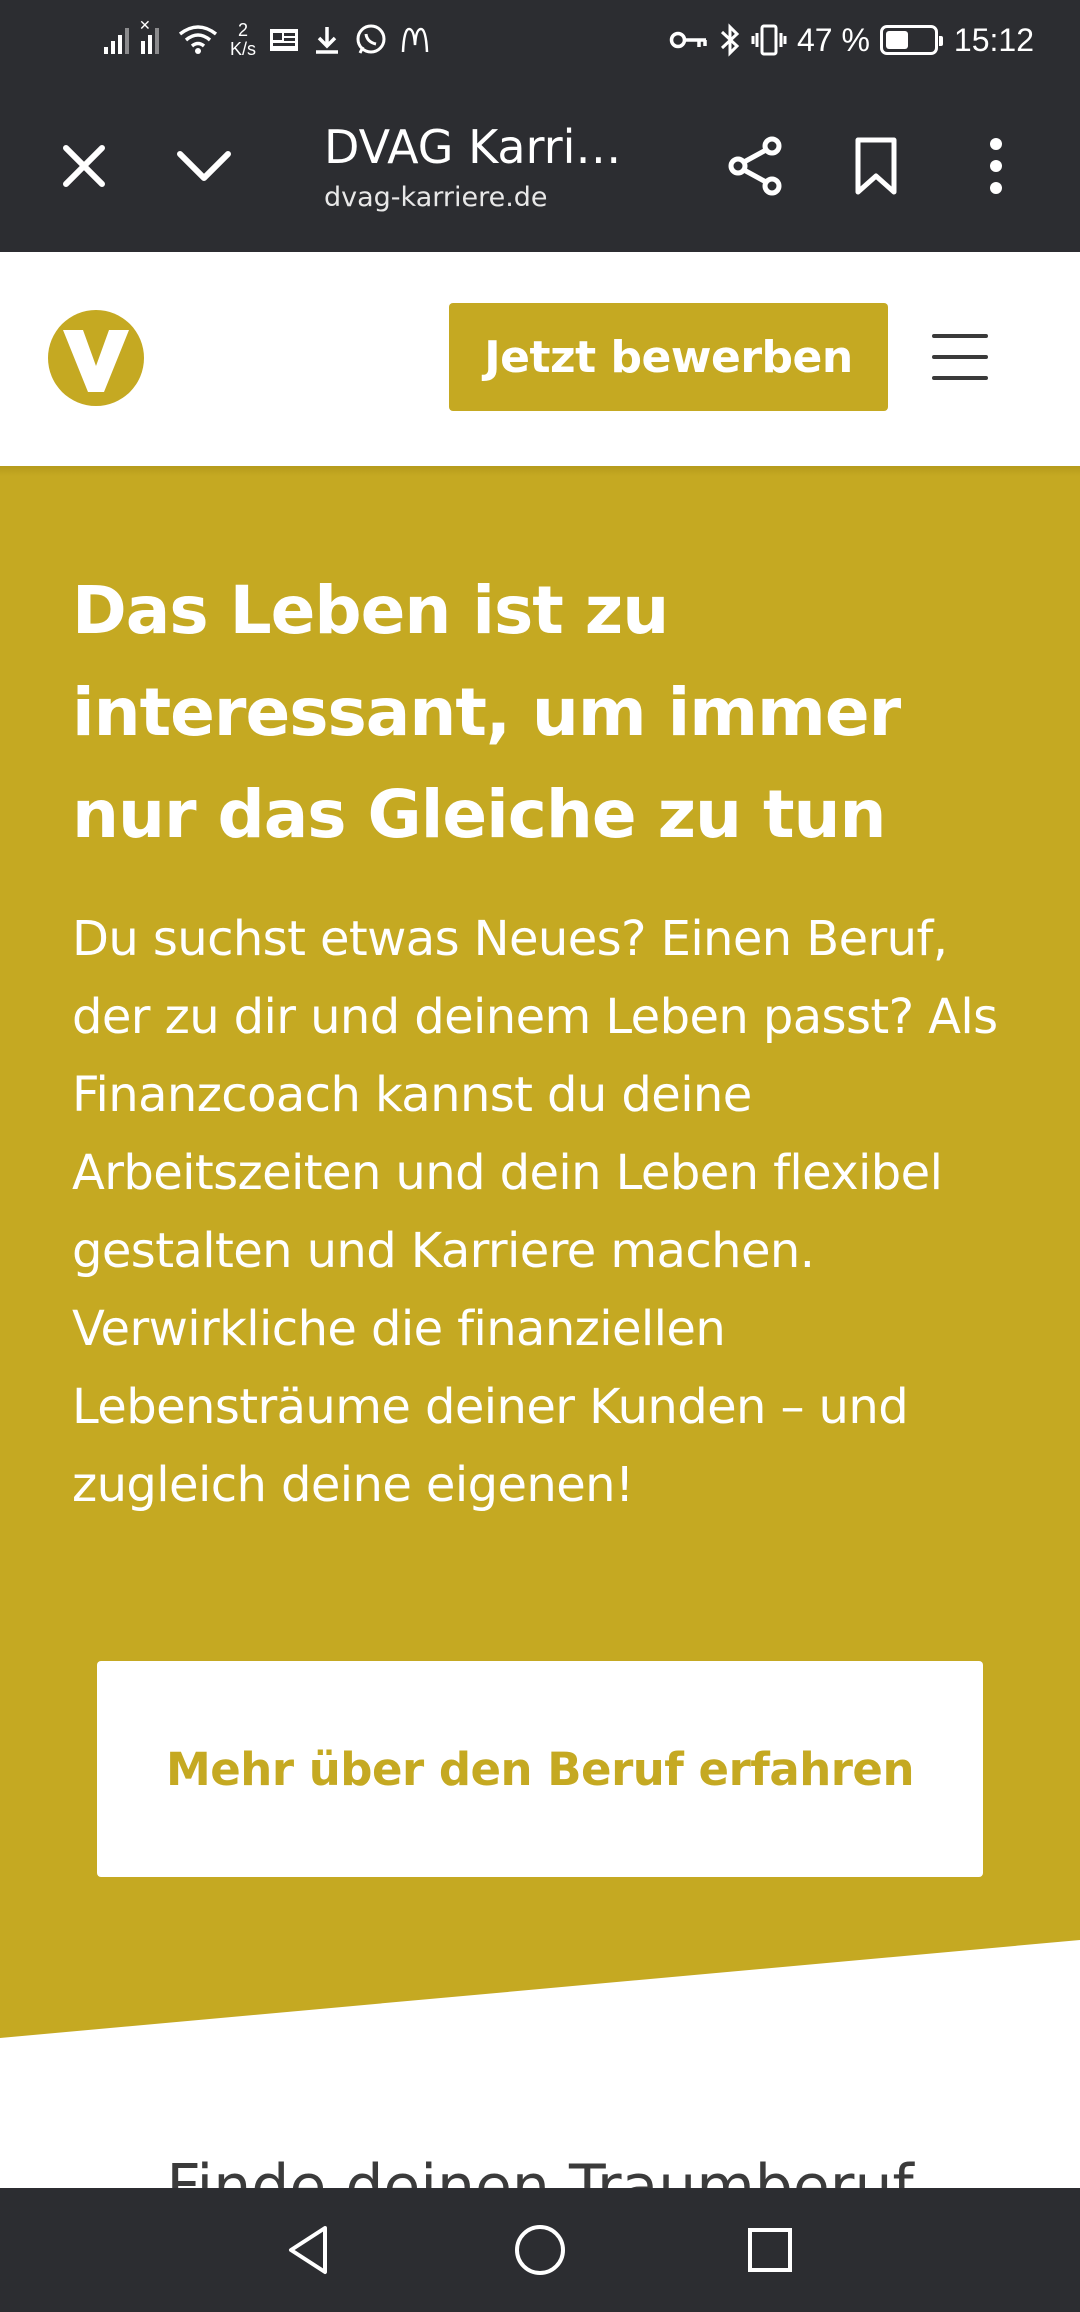 Image resolution: width=1080 pixels, height=2312 pixels. Describe the element at coordinates (911, 40) in the screenshot. I see `battery-icon` at that location.